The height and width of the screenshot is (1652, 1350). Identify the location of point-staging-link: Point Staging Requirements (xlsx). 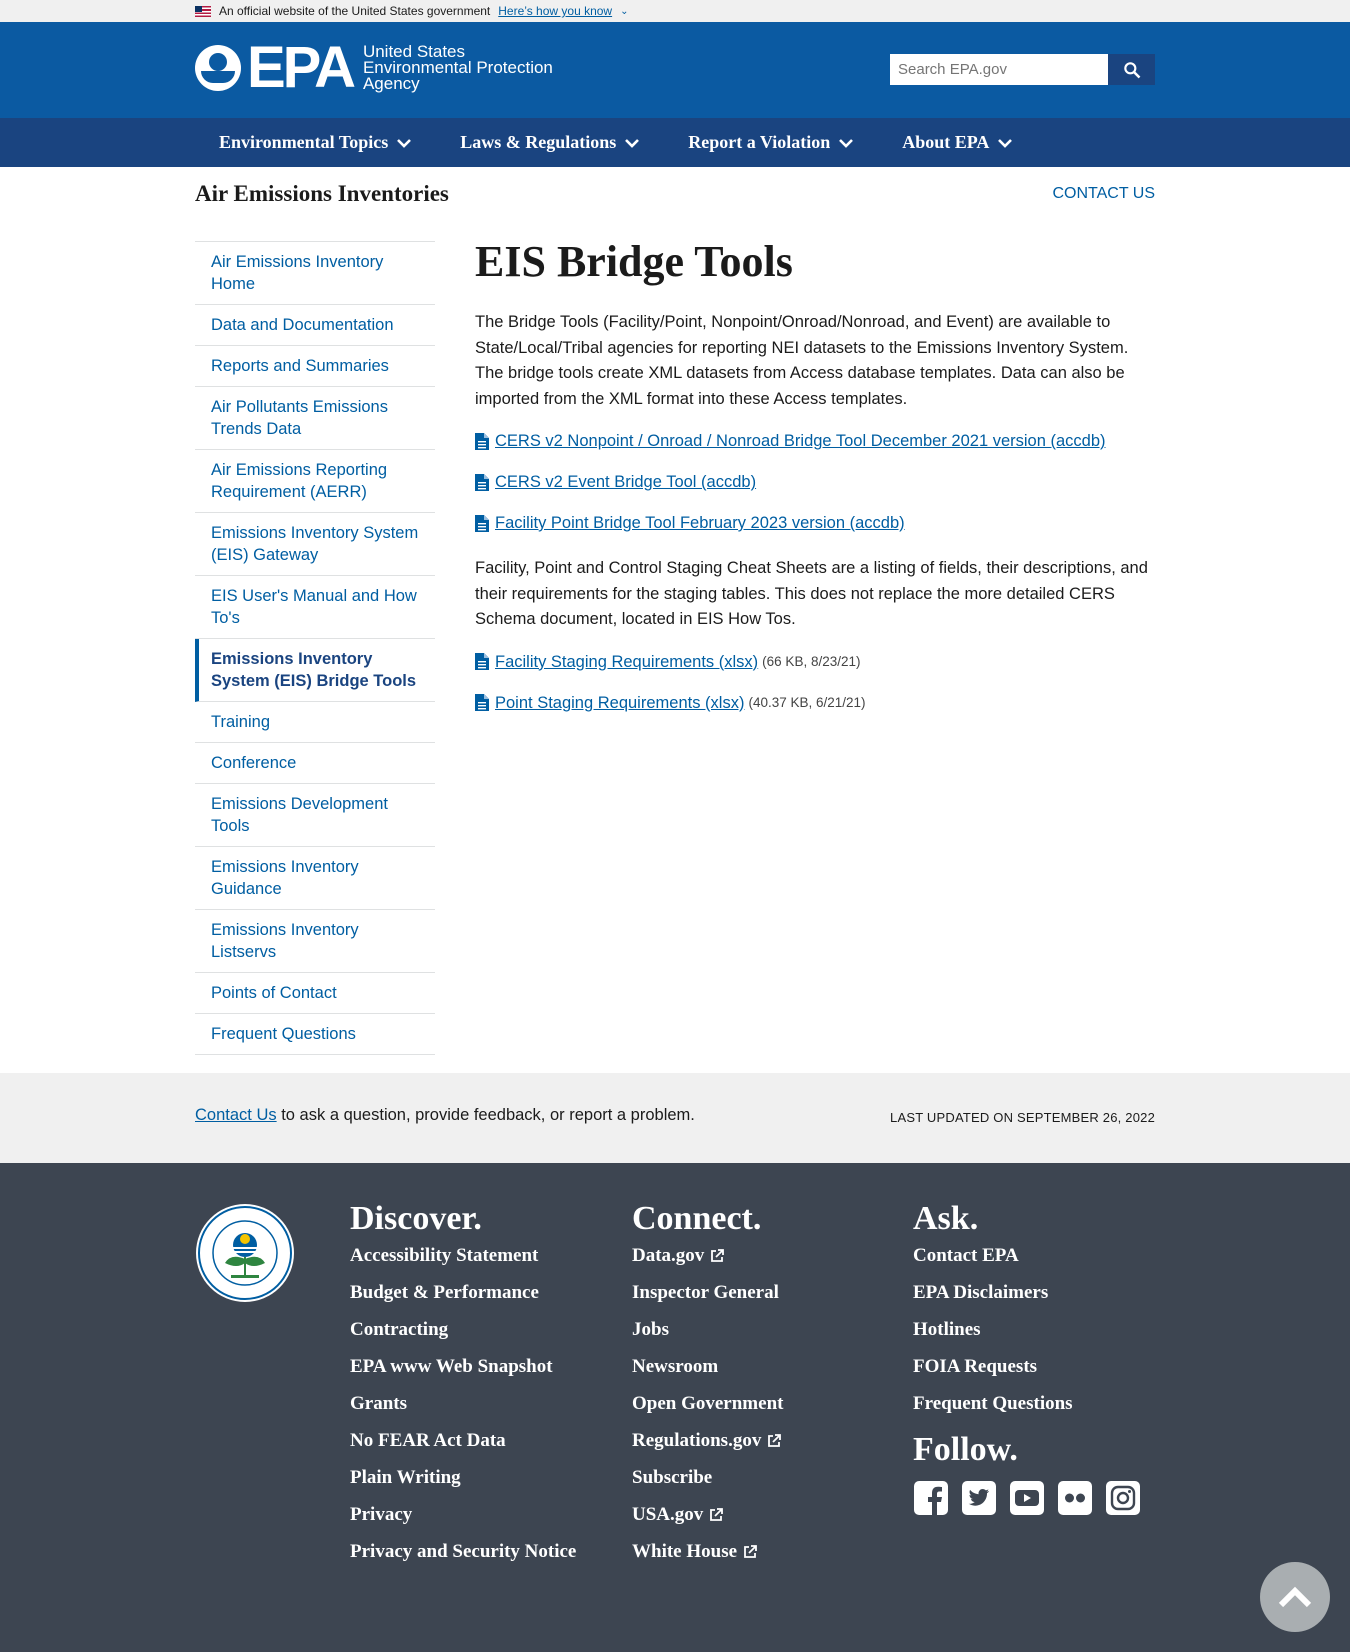
(619, 703).